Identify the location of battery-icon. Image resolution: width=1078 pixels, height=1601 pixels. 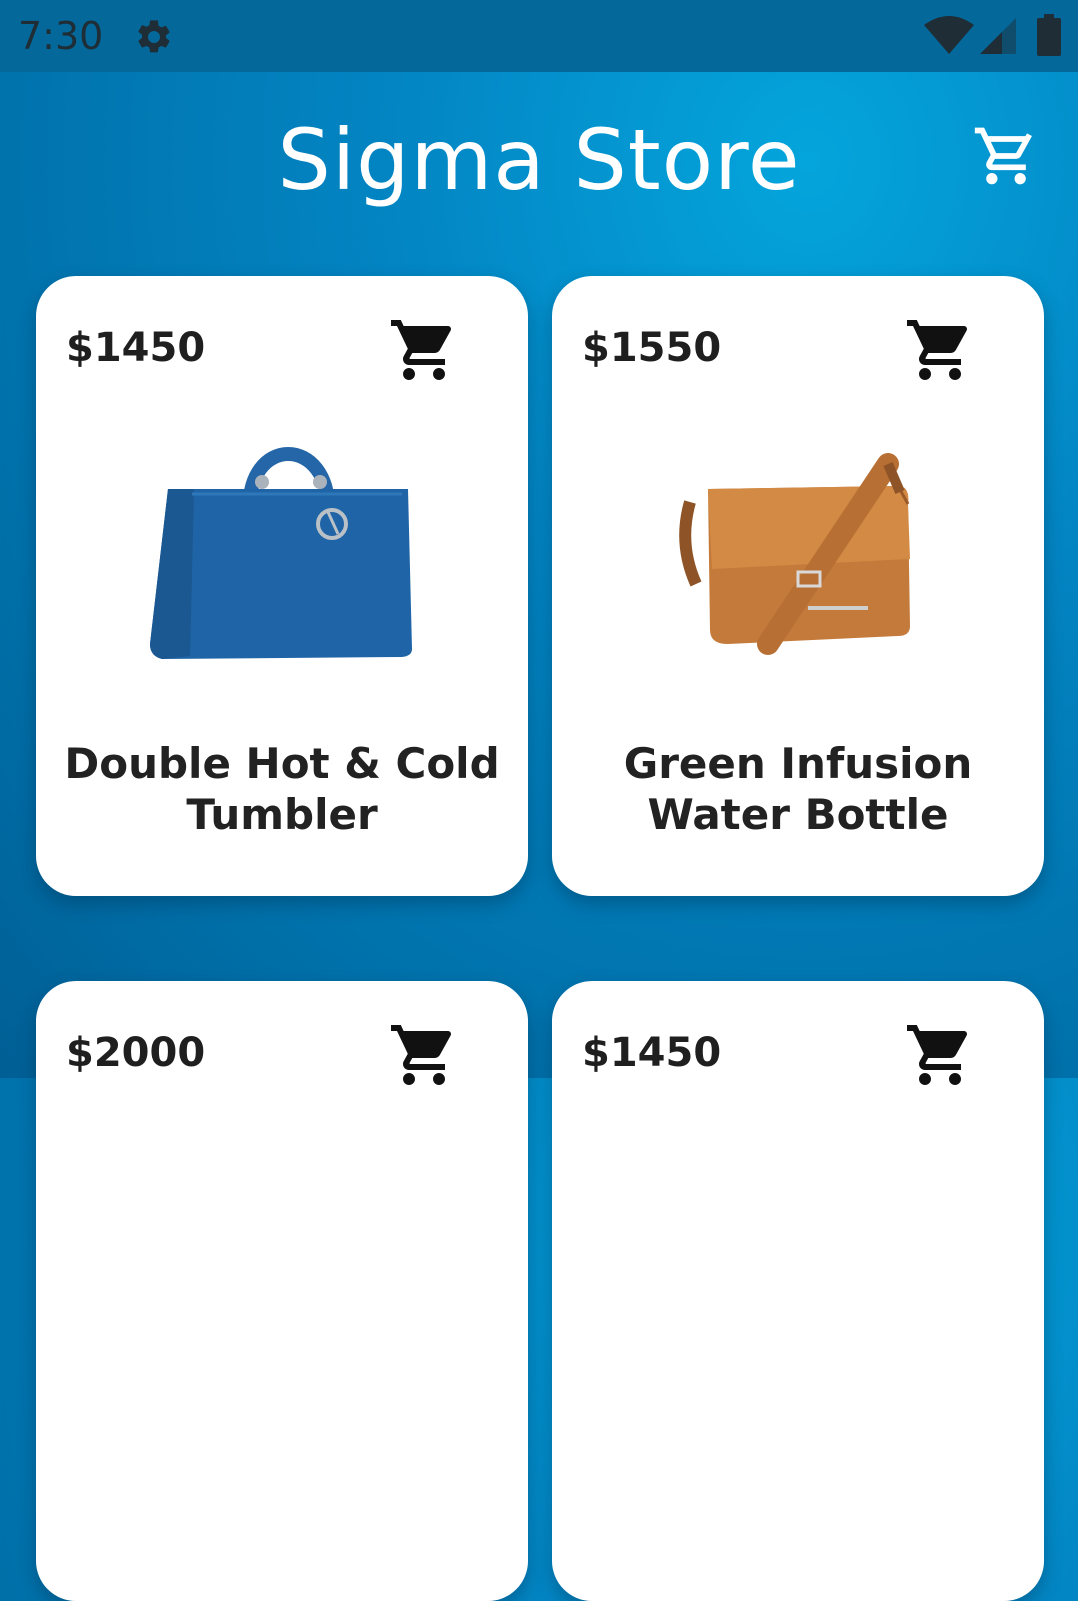
(1049, 35).